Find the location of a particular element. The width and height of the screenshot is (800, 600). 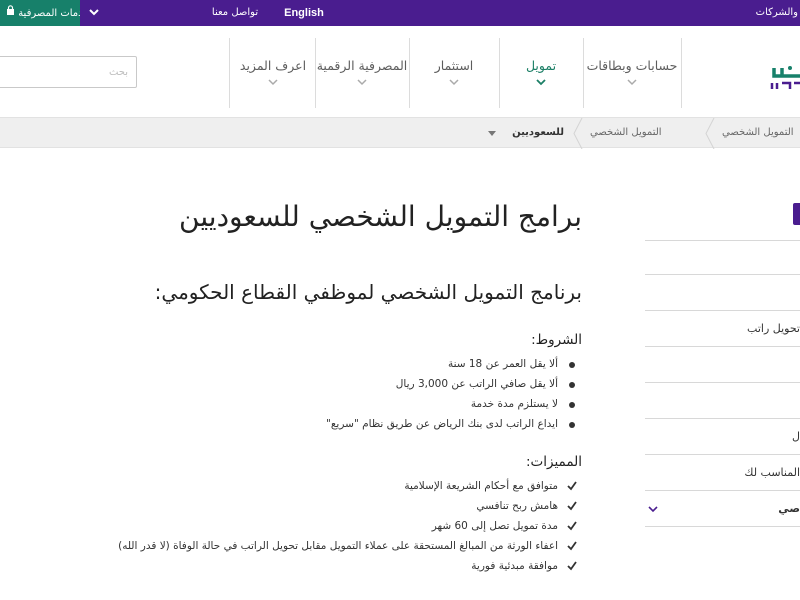

online-services-button: الخدمات المصرفية is located at coordinates (40, 13).